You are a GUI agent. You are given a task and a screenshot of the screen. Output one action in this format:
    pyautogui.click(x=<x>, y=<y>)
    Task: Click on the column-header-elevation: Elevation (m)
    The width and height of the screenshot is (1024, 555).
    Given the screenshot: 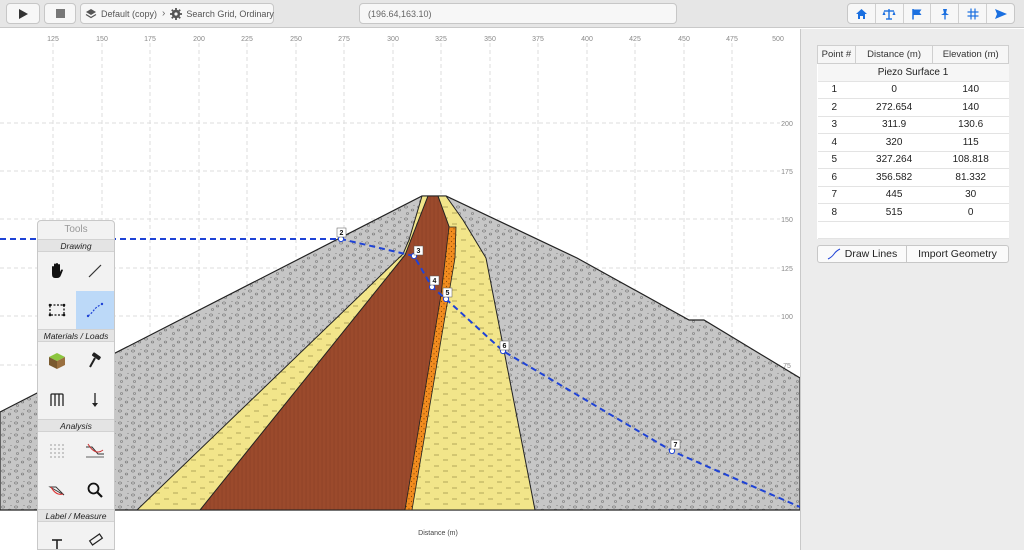 What is the action you would take?
    pyautogui.click(x=970, y=54)
    